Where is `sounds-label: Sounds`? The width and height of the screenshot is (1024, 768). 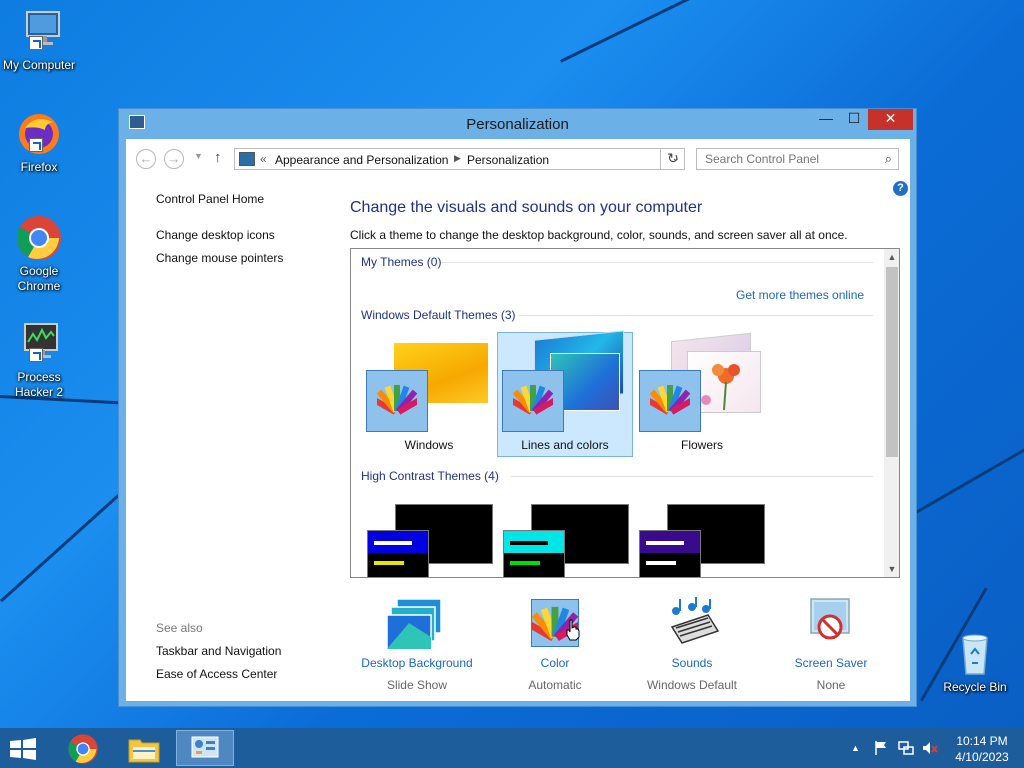 sounds-label: Sounds is located at coordinates (692, 663).